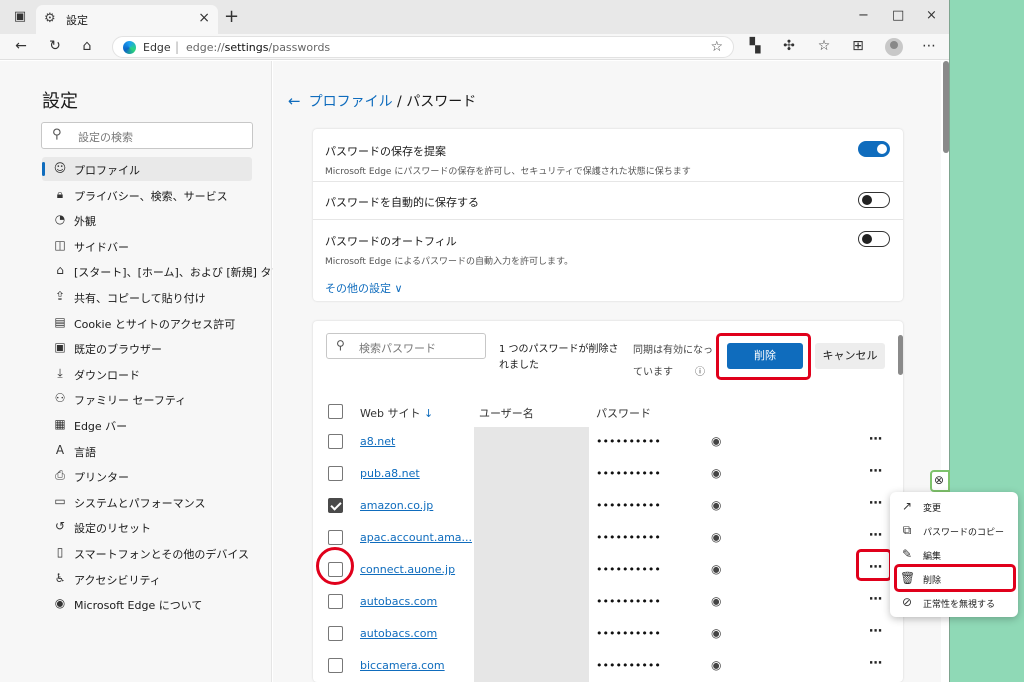 The image size is (1024, 682). What do you see at coordinates (340, 345) in the screenshot?
I see `search-icon: ⚲` at bounding box center [340, 345].